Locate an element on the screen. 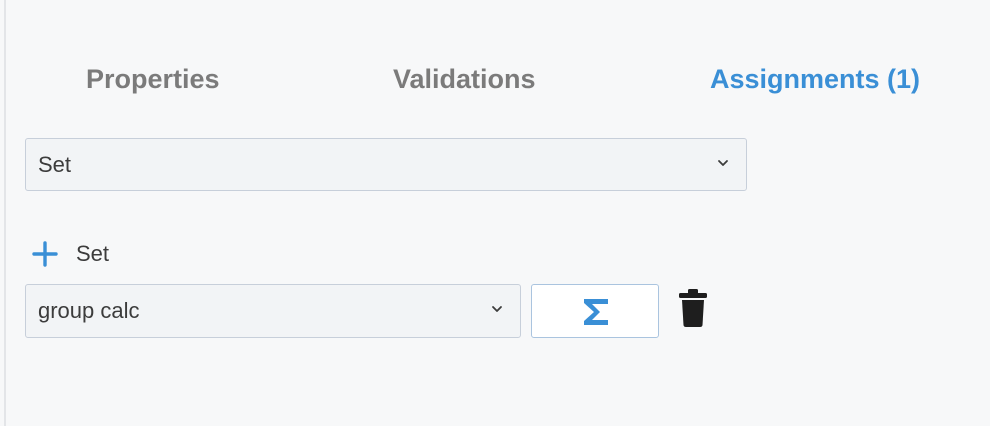 The height and width of the screenshot is (426, 990). plus-icon is located at coordinates (45, 254).